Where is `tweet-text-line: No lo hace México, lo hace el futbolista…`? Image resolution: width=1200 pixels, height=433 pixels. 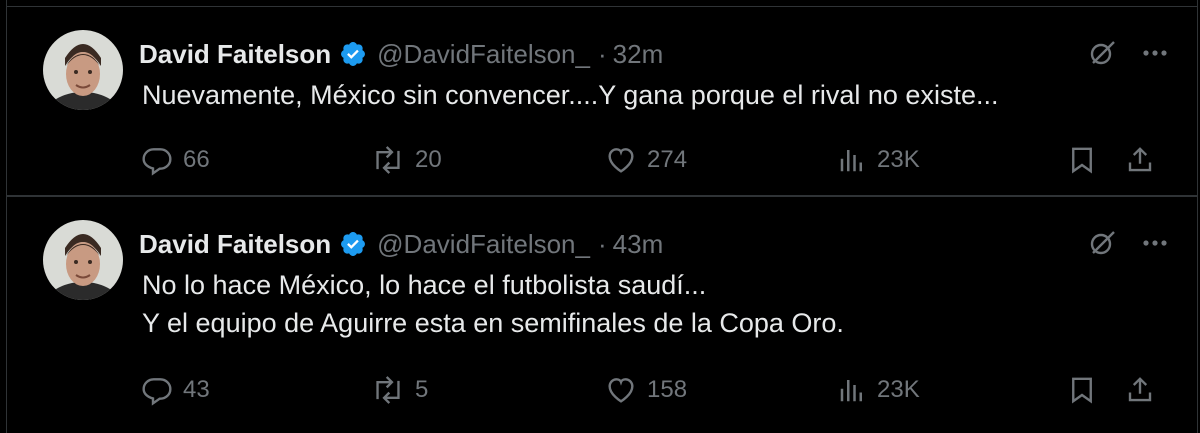
tweet-text-line: No lo hace México, lo hace el futbolista… is located at coordinates (424, 285).